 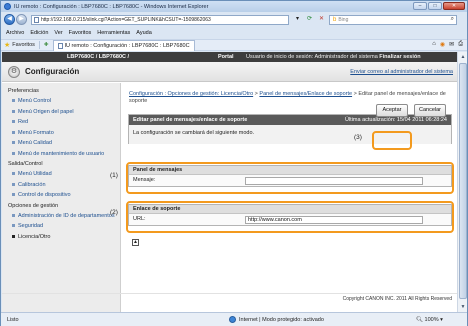 I want to click on accept-button: Aceptar, so click(x=392, y=110).